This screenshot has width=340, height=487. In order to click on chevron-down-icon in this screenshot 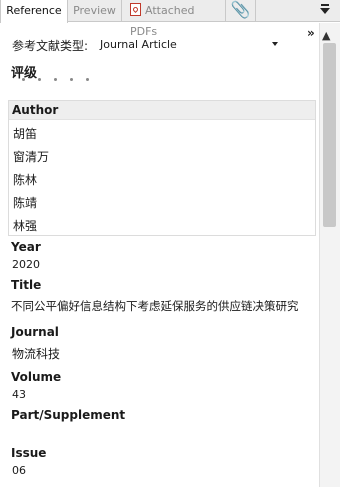, I will do `click(275, 44)`.